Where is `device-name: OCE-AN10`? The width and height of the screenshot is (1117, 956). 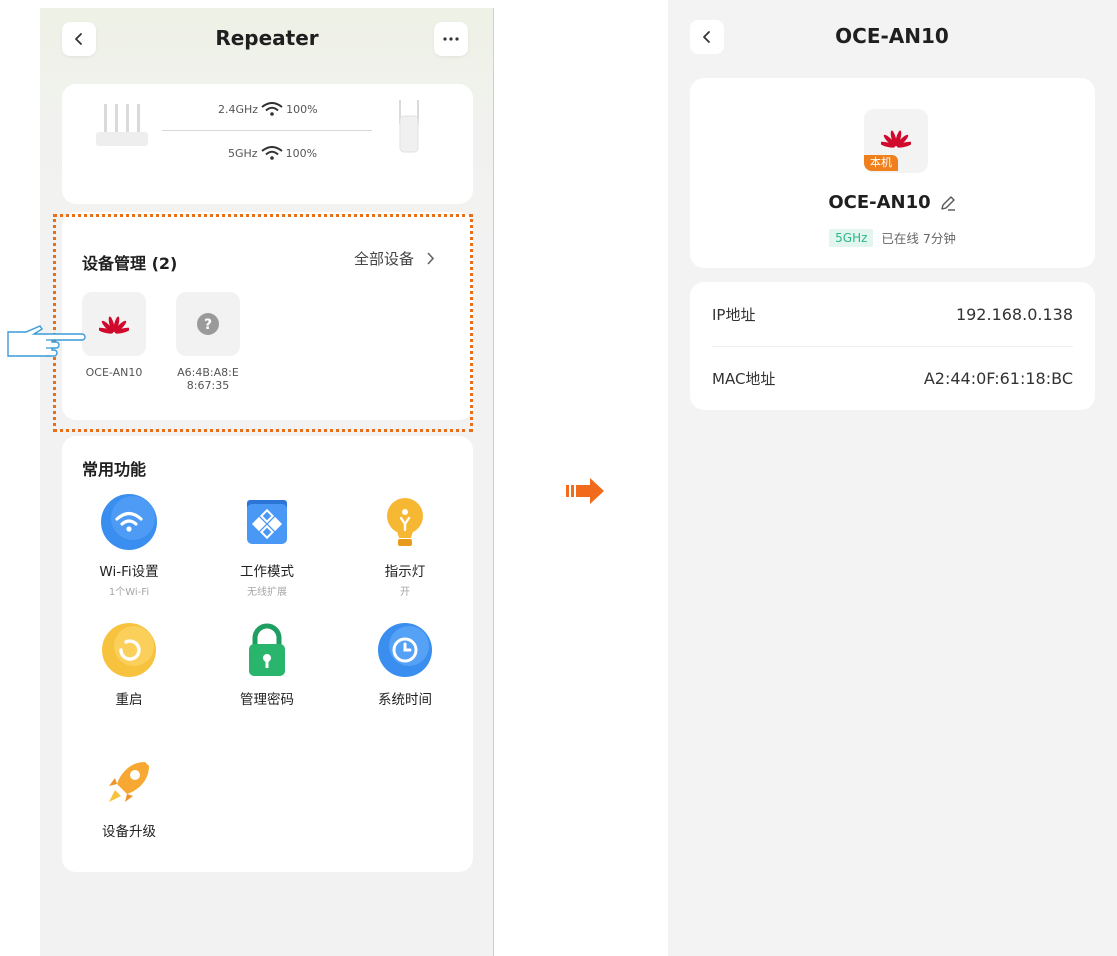
device-name: OCE-AN10 is located at coordinates (879, 202).